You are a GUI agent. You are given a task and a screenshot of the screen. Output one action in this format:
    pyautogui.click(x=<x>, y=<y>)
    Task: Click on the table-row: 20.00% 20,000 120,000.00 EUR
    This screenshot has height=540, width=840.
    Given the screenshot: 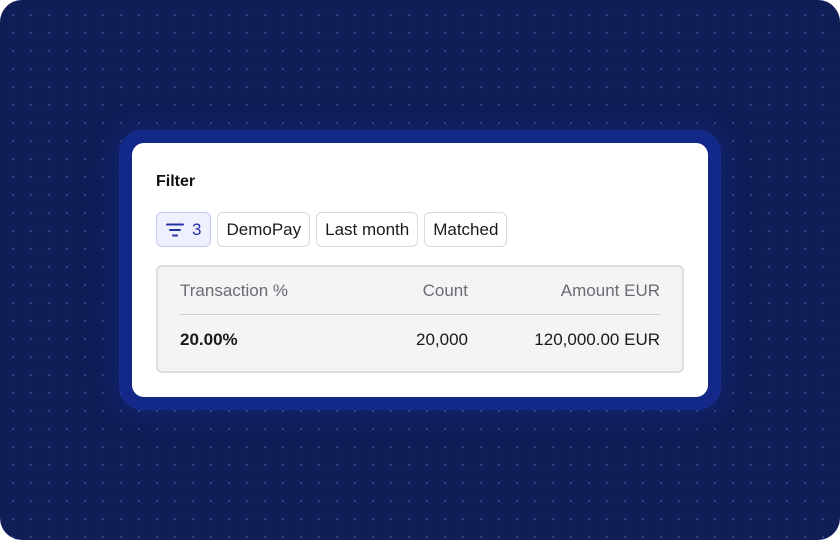 What is the action you would take?
    pyautogui.click(x=420, y=340)
    